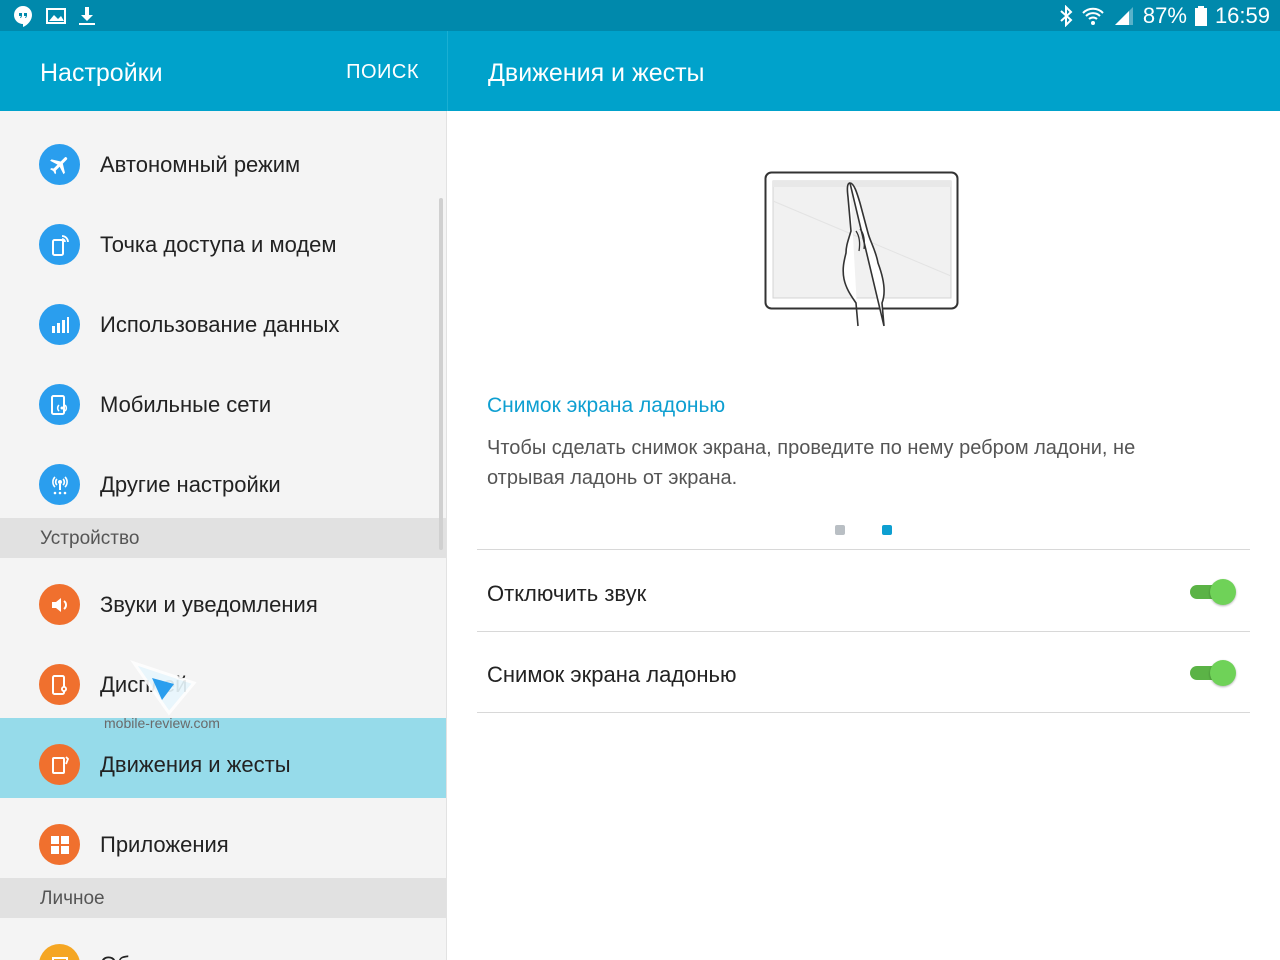 The image size is (1280, 960). Describe the element at coordinates (382, 72) in the screenshot. I see `search-button: ПОИСК` at that location.